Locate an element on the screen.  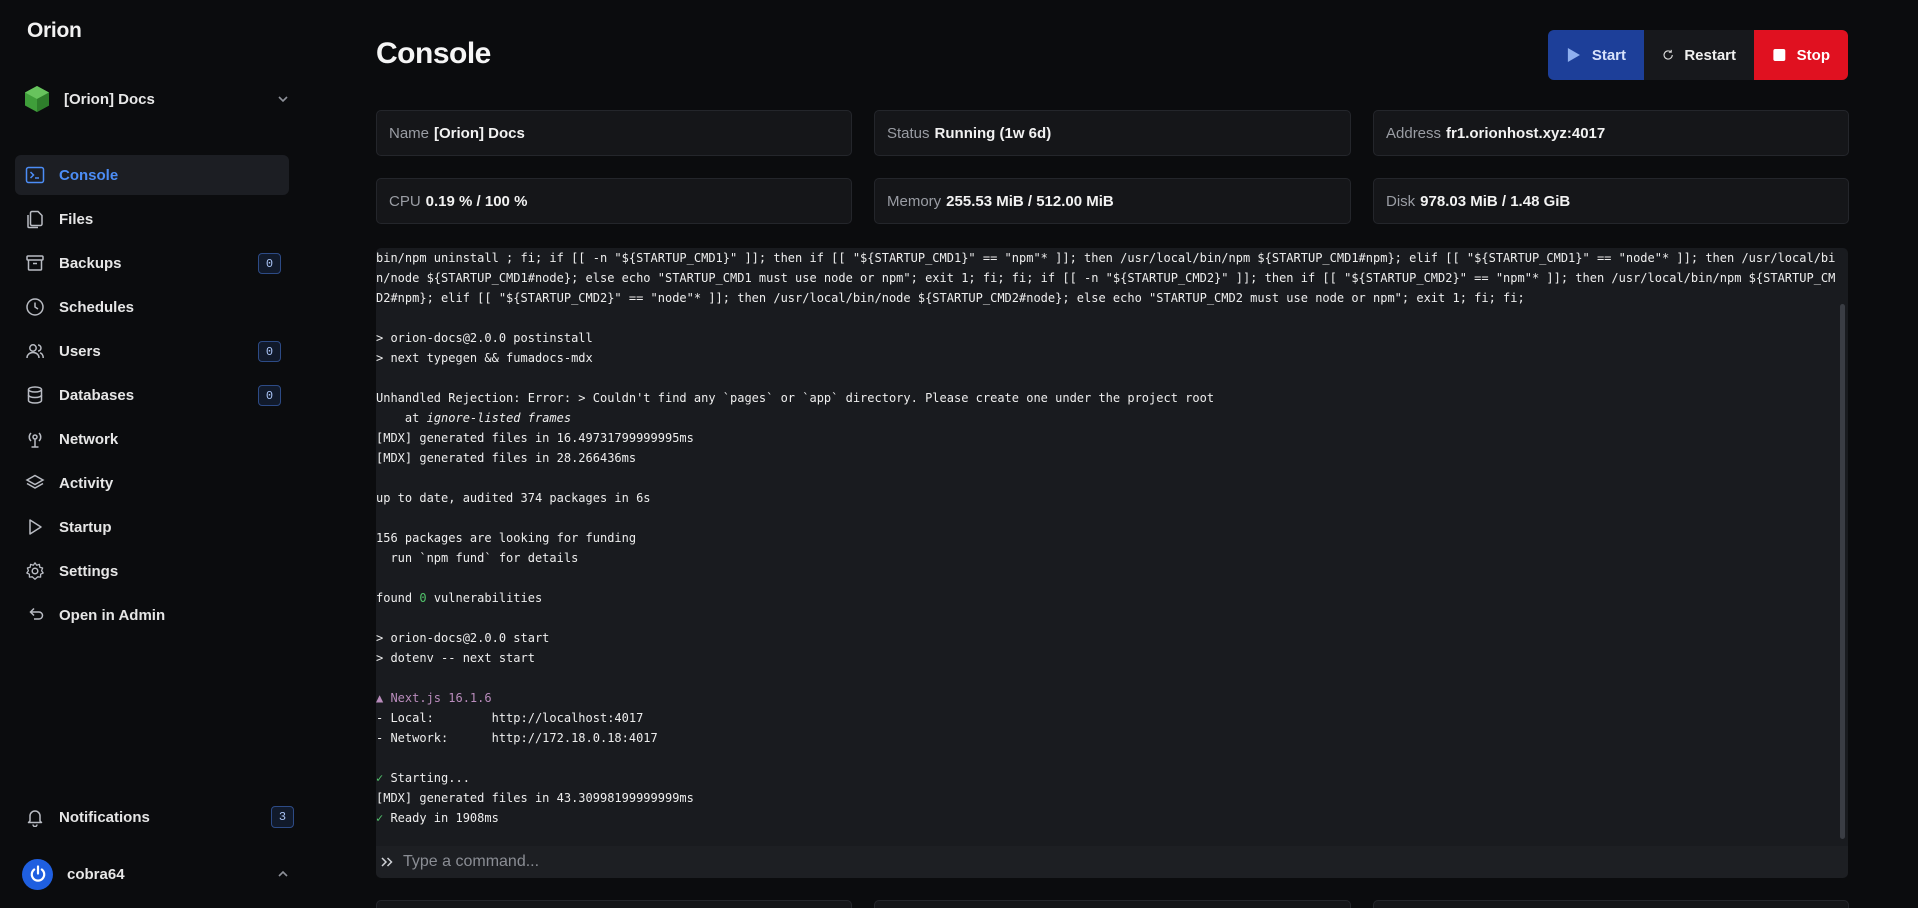
sidebar-item-label: Network is located at coordinates (89, 439).